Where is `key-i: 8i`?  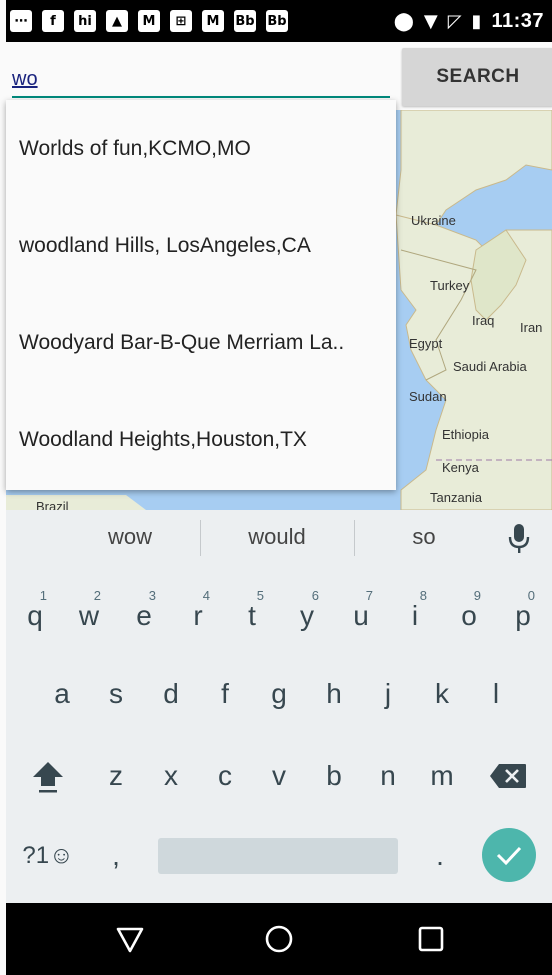 key-i: 8i is located at coordinates (415, 612).